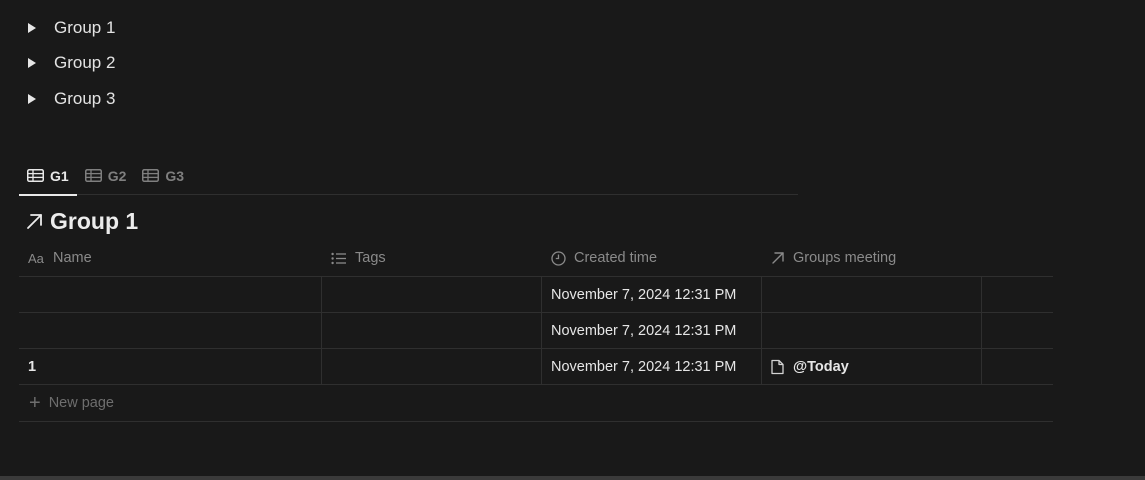 The height and width of the screenshot is (480, 1145). I want to click on tab-label: G3, so click(175, 175).